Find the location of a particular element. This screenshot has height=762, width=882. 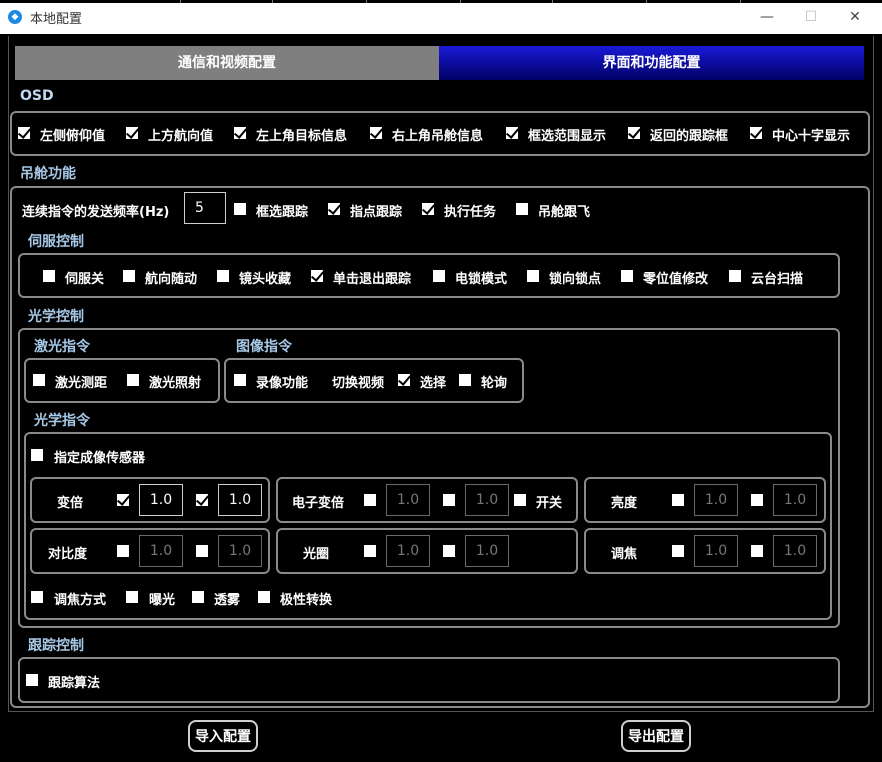

window-title: 本地配置 is located at coordinates (56, 19).